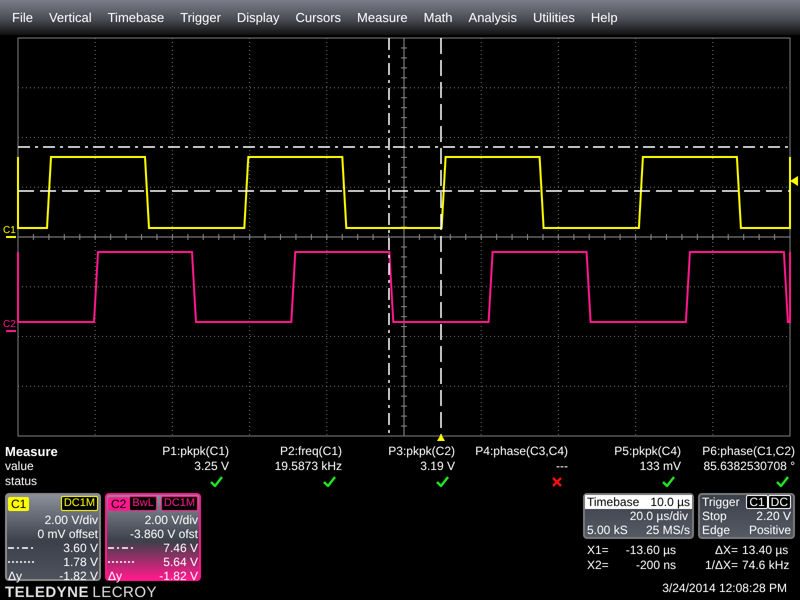 The image size is (800, 600). I want to click on trigger-mode: Stop, so click(714, 516).